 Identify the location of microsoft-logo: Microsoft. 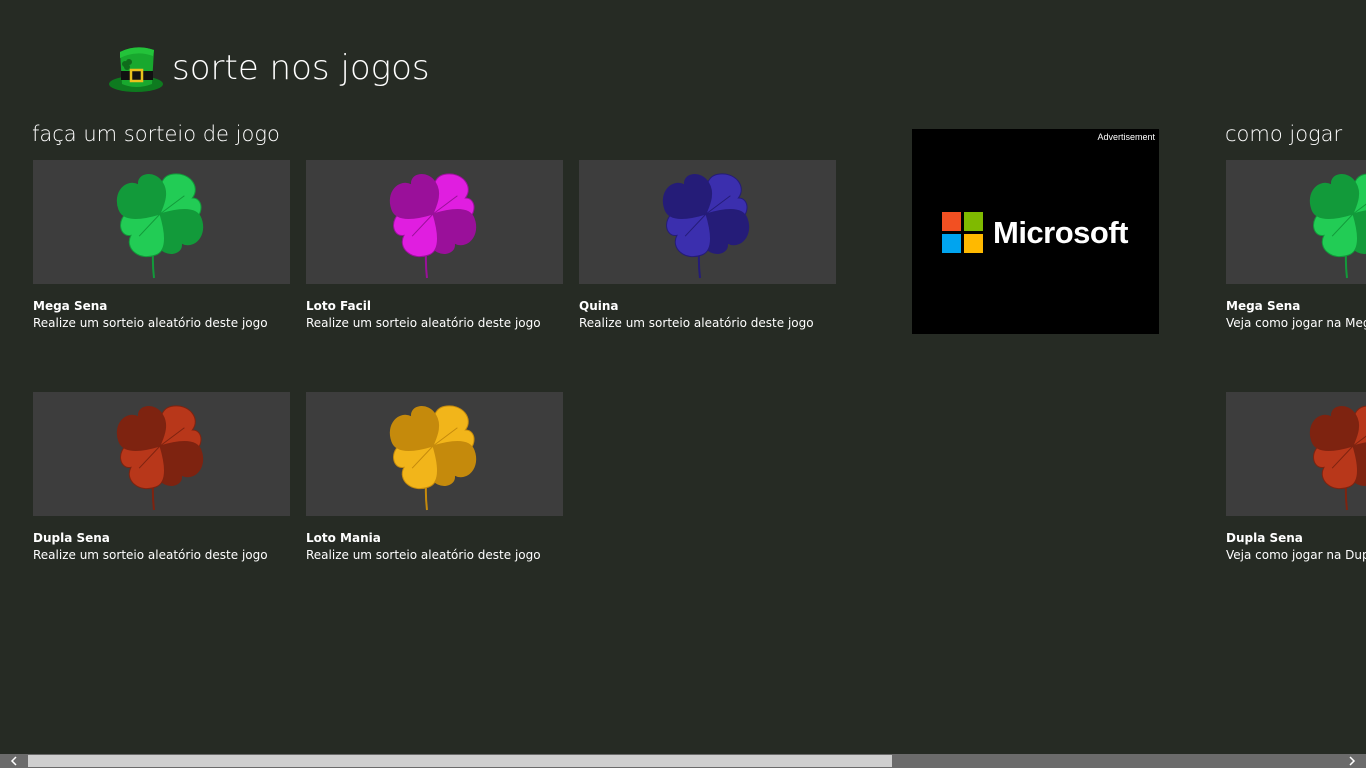
(1035, 232).